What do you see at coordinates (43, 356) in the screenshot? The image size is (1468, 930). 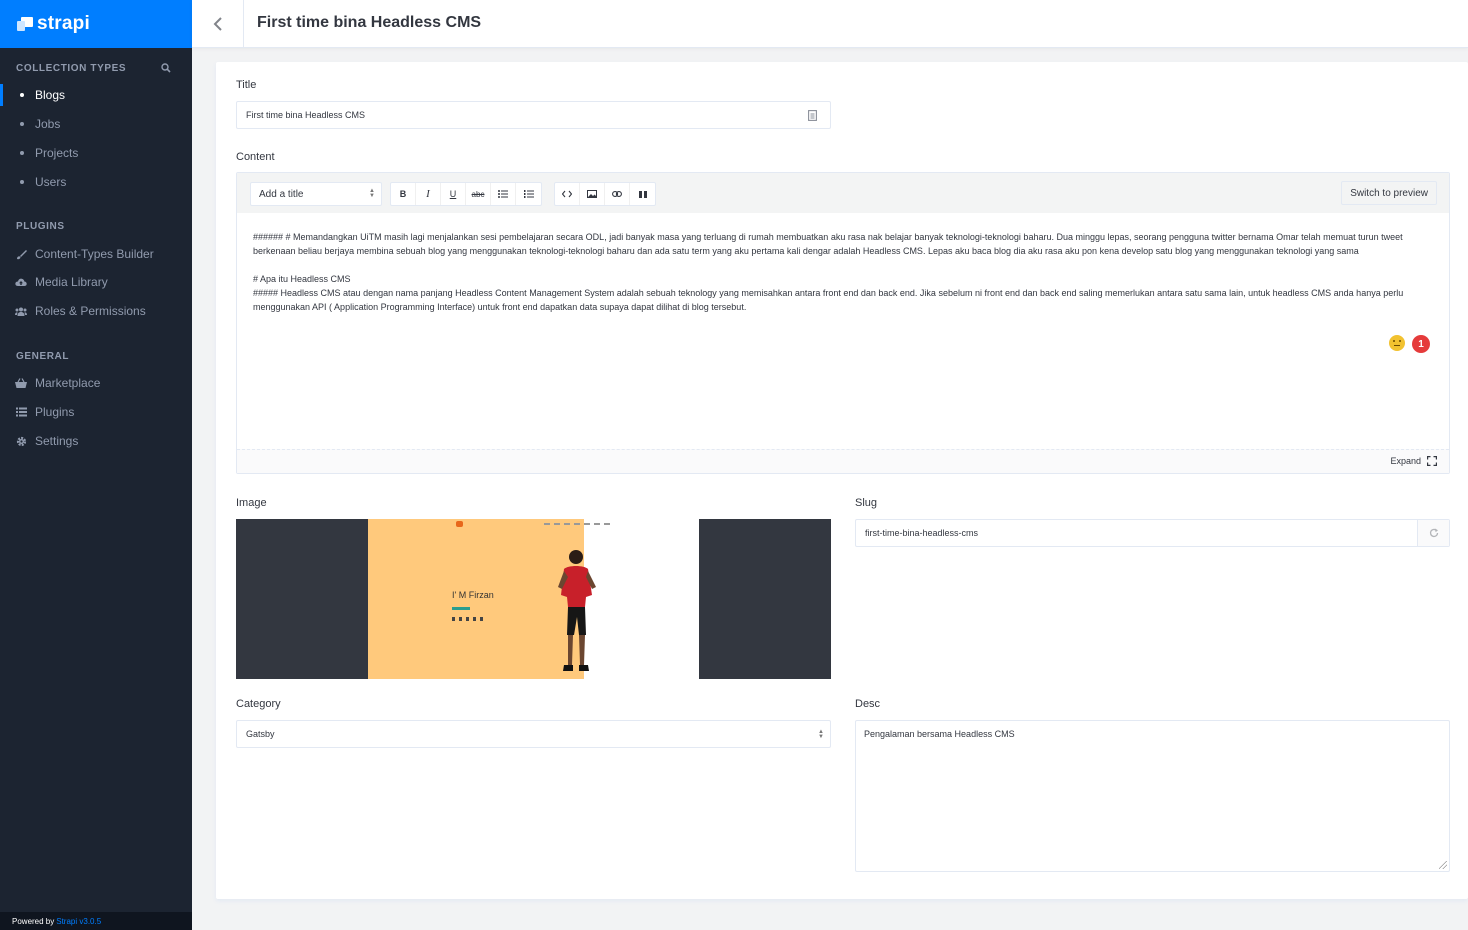 I see `general-title: GENERAL` at bounding box center [43, 356].